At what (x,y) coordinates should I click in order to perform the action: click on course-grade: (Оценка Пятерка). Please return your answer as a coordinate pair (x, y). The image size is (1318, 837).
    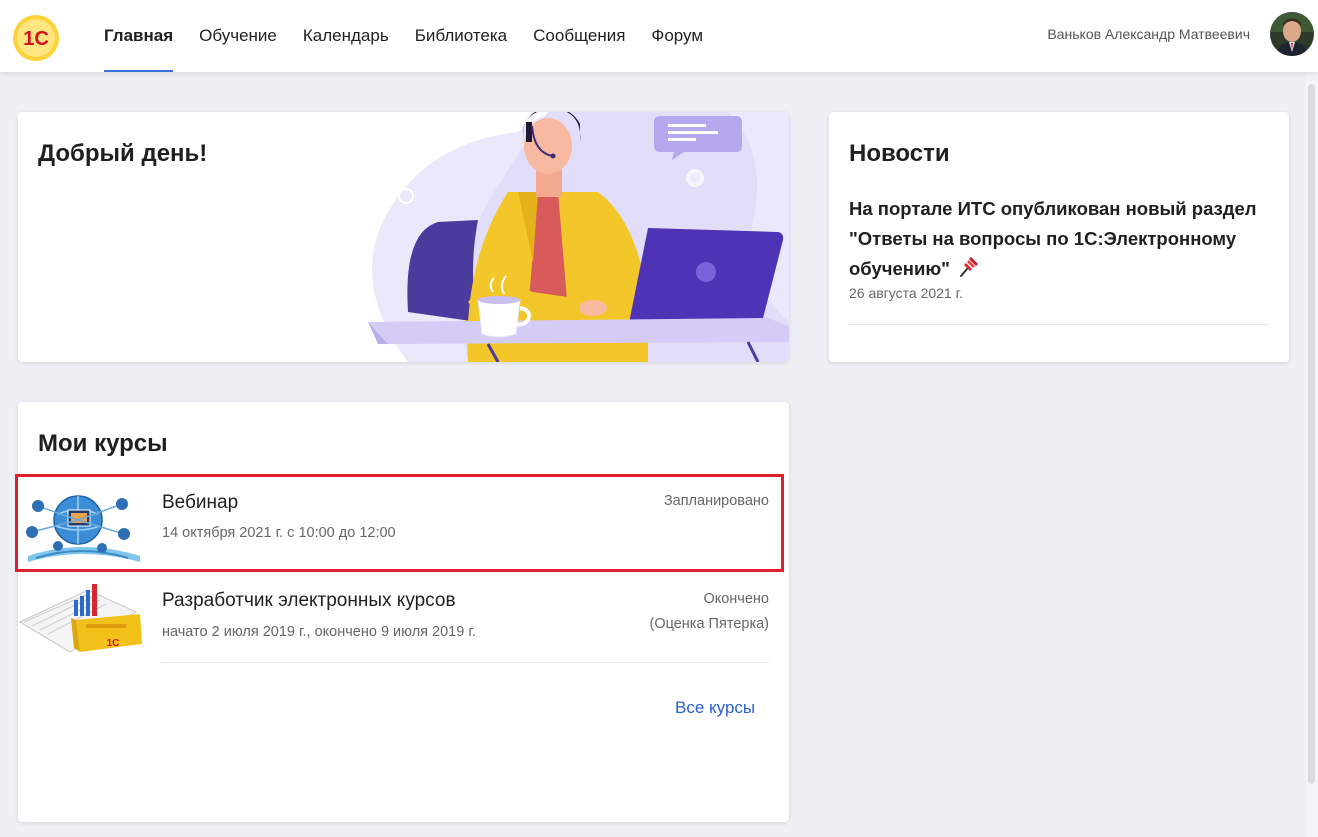
    Looking at the image, I should click on (709, 624).